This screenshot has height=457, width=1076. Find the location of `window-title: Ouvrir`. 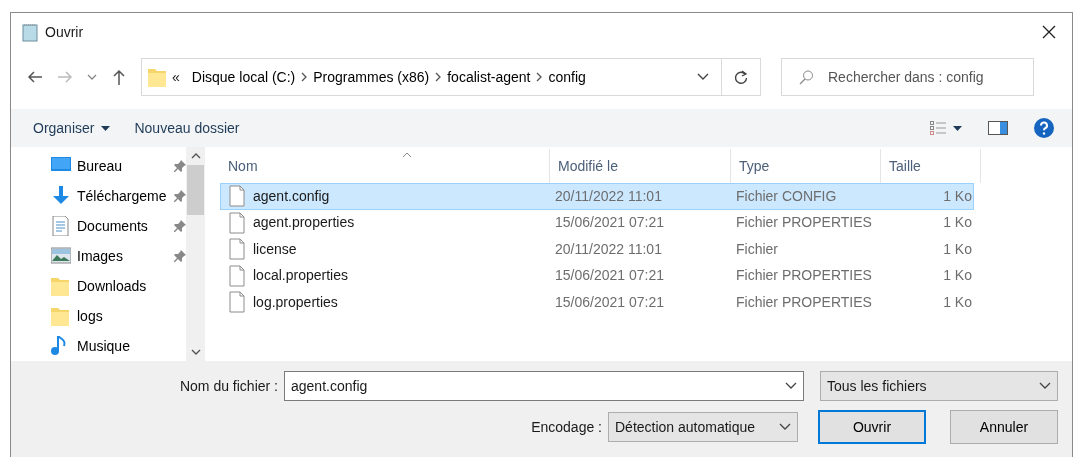

window-title: Ouvrir is located at coordinates (64, 32).